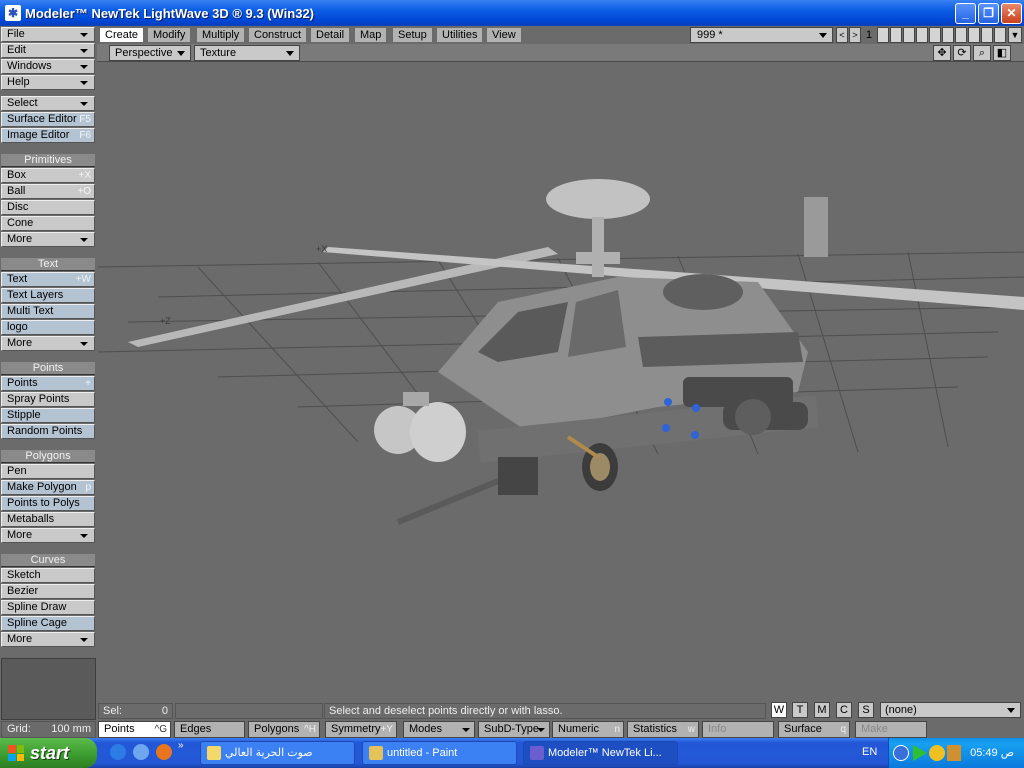  I want to click on multi-text-button: Multi Text, so click(48, 311).